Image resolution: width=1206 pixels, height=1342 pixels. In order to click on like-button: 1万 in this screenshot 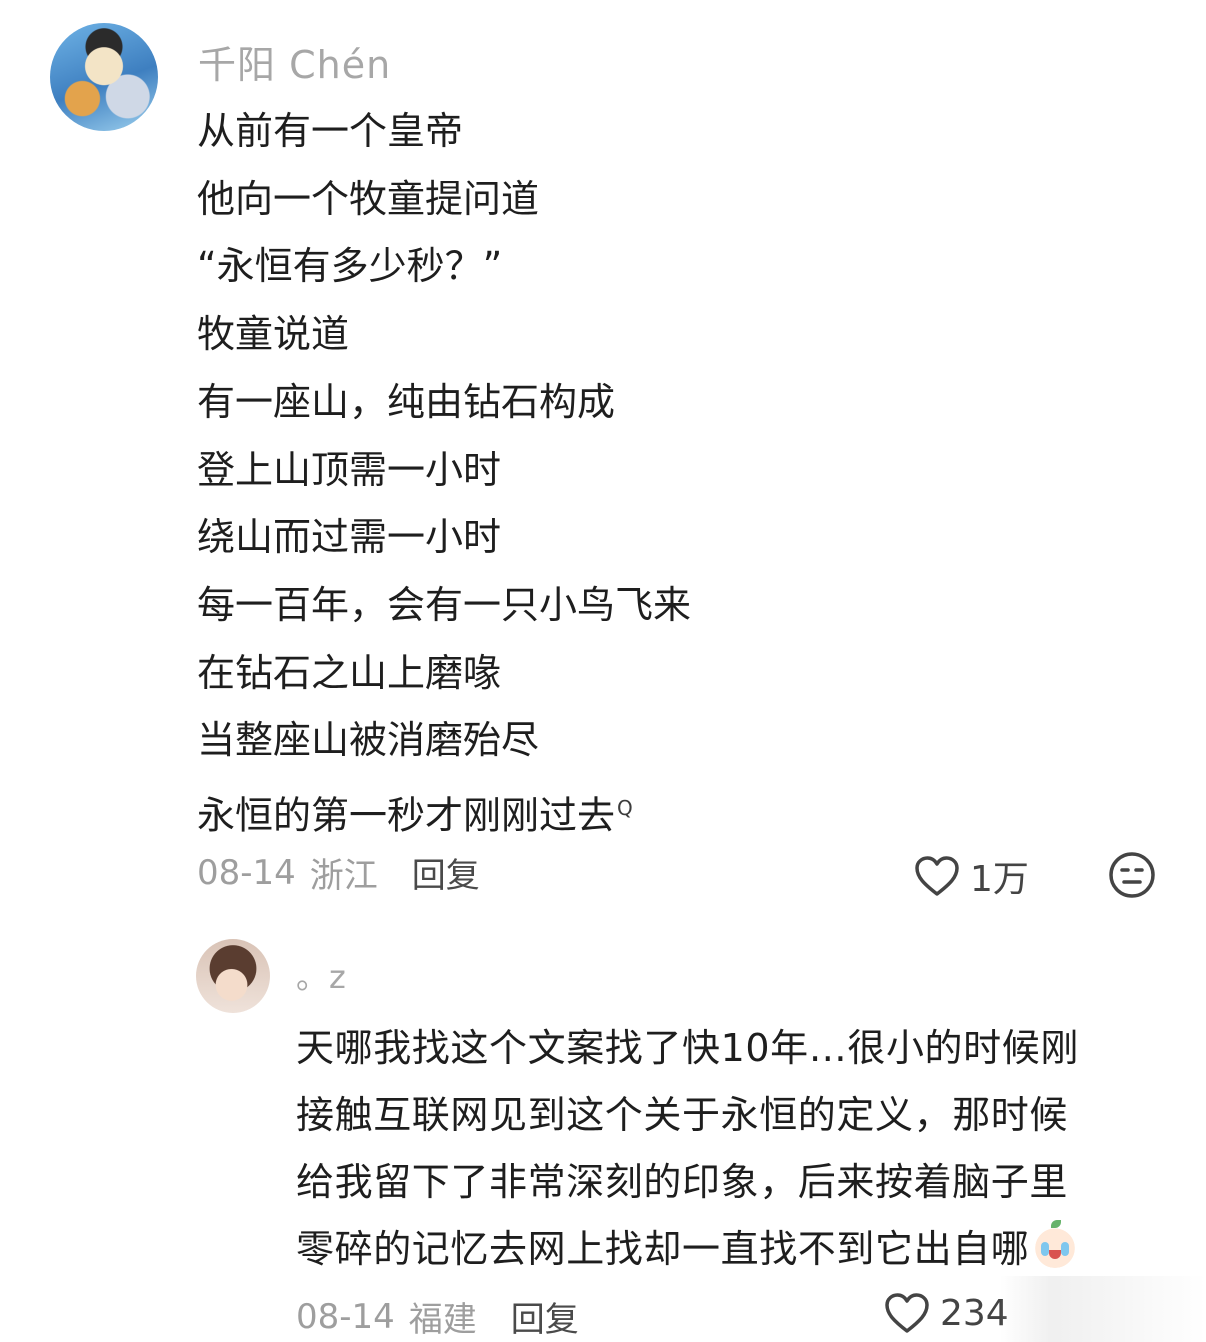, I will do `click(971, 876)`.